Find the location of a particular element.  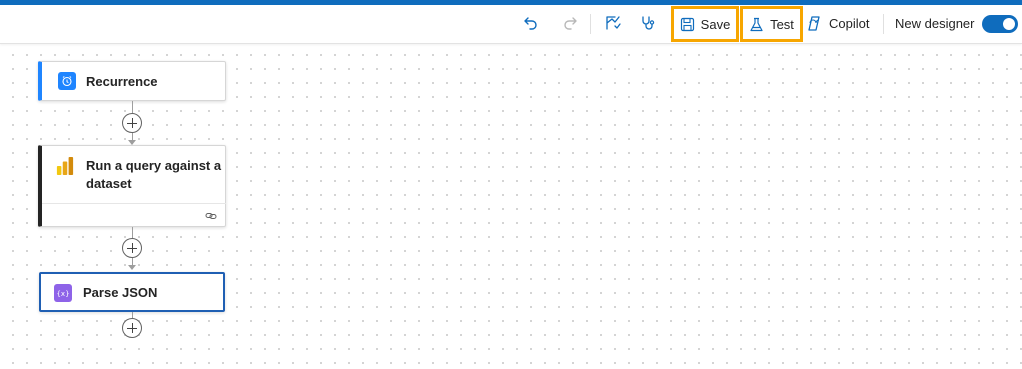

toggle-knob is located at coordinates (1009, 24).